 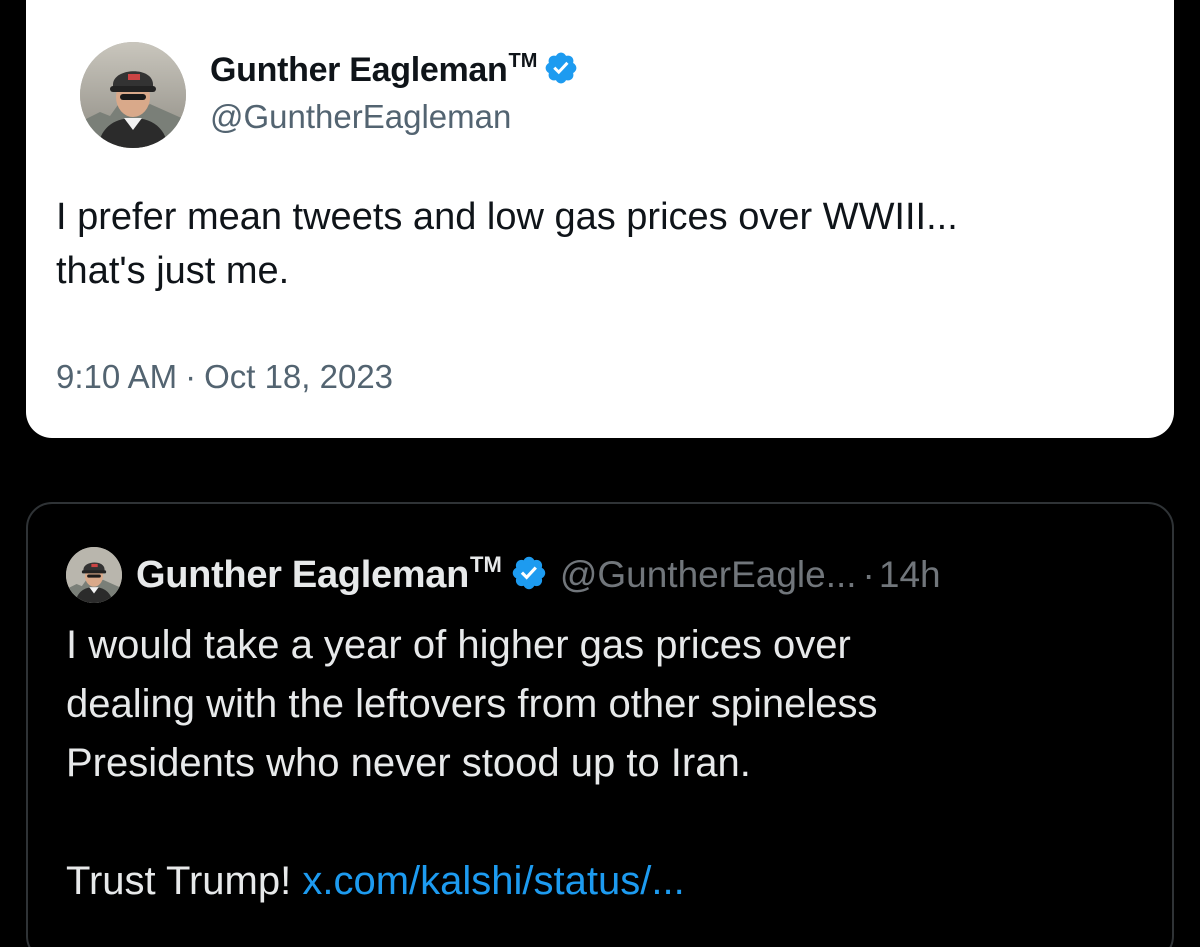 What do you see at coordinates (302, 575) in the screenshot?
I see `quoted-author-display-name: Gunther Eagleman` at bounding box center [302, 575].